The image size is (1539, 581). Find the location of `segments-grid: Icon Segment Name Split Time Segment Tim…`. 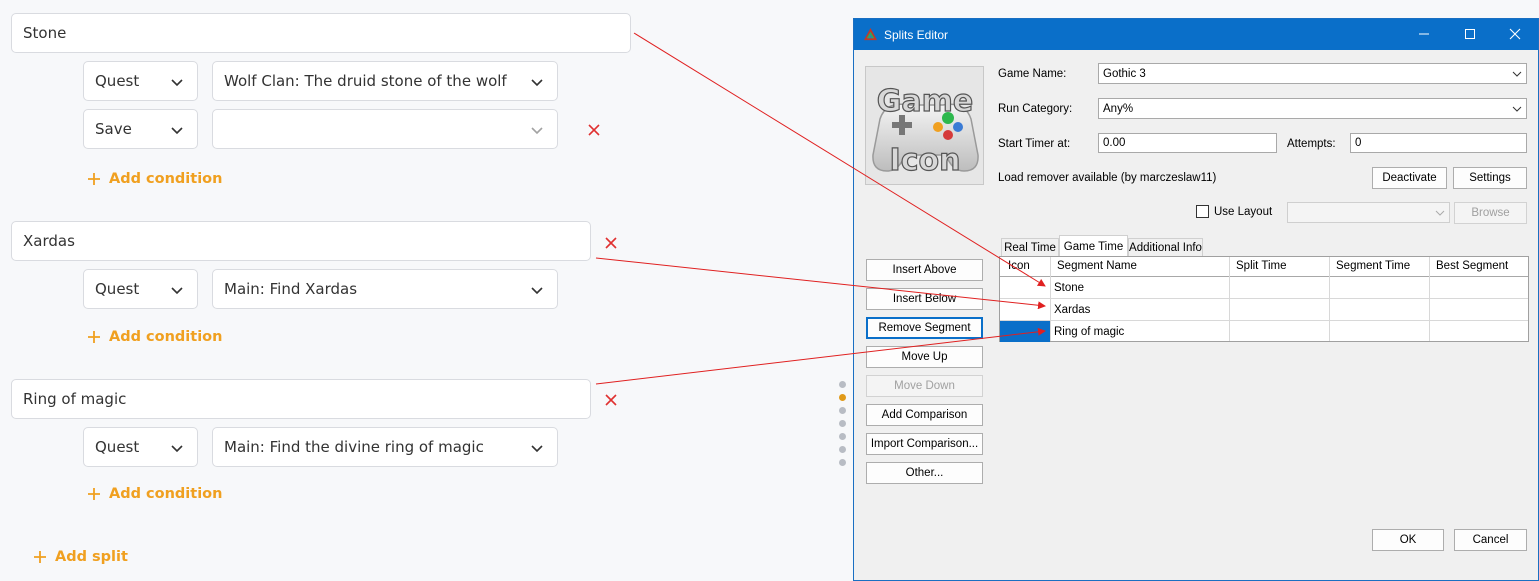

segments-grid: Icon Segment Name Split Time Segment Tim… is located at coordinates (1264, 299).